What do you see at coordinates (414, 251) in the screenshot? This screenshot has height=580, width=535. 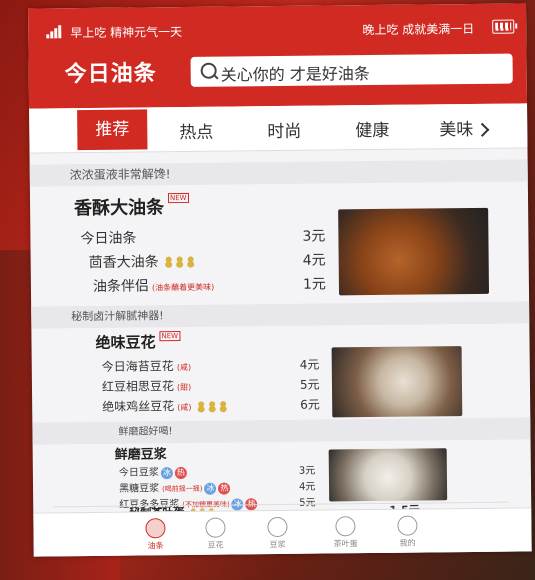 I see `youtiao-photo` at bounding box center [414, 251].